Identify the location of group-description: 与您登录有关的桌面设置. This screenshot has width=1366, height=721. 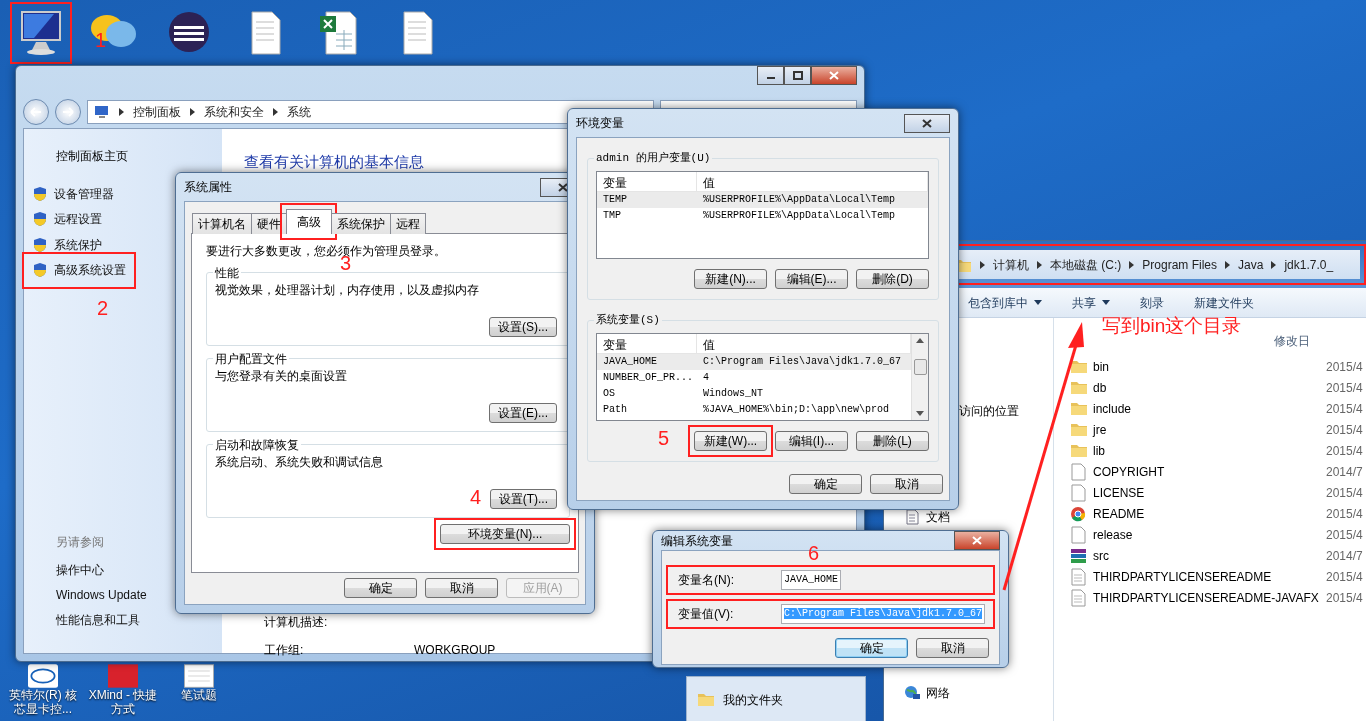
(281, 376).